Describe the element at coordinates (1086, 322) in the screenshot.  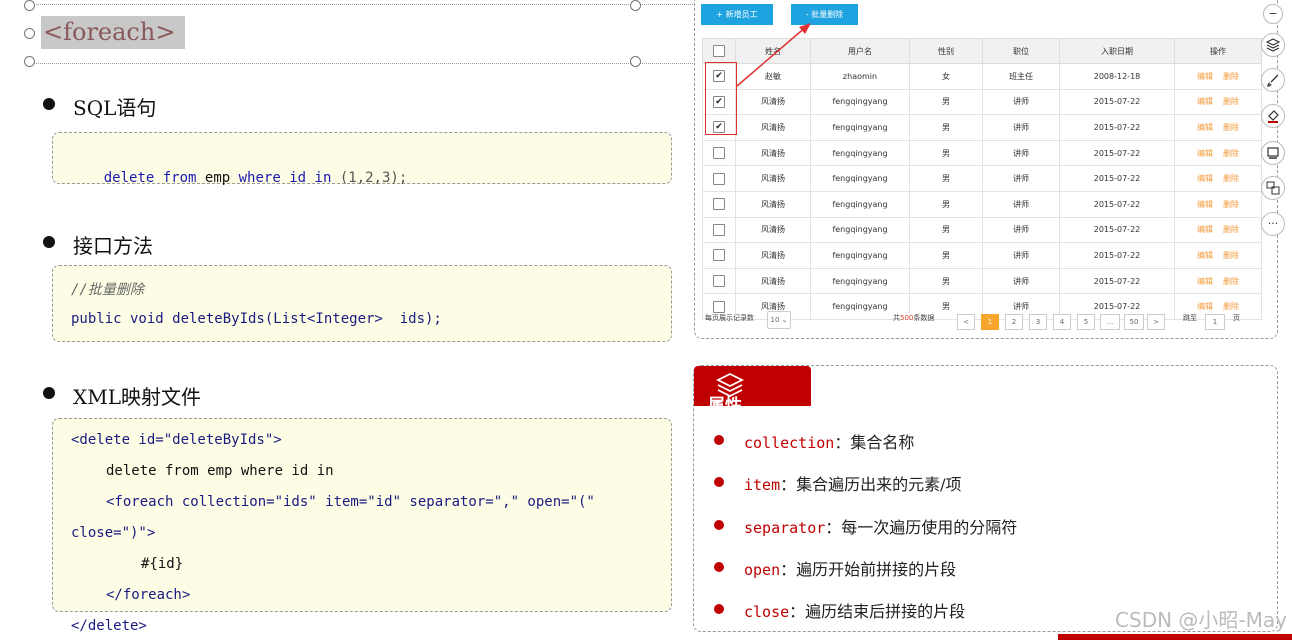
I see `page-button: 5` at that location.